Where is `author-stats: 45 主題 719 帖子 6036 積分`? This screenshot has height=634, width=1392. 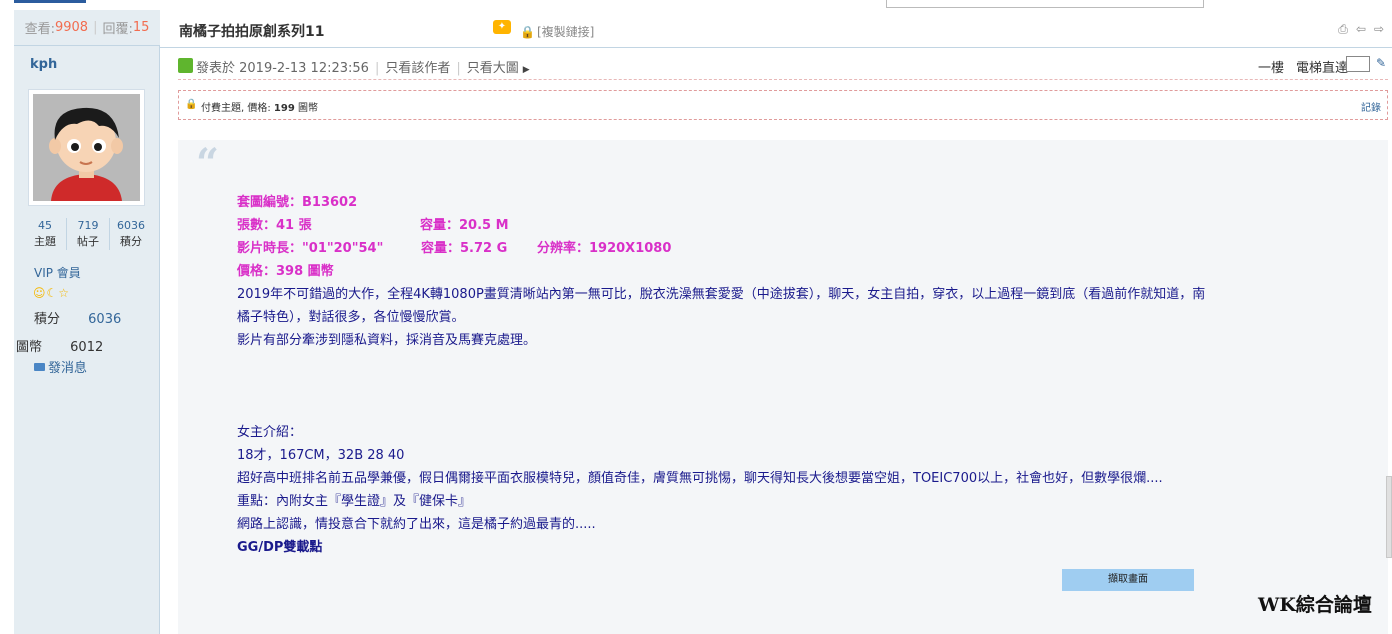
author-stats: 45 主題 719 帖子 6036 積分 is located at coordinates (88, 234).